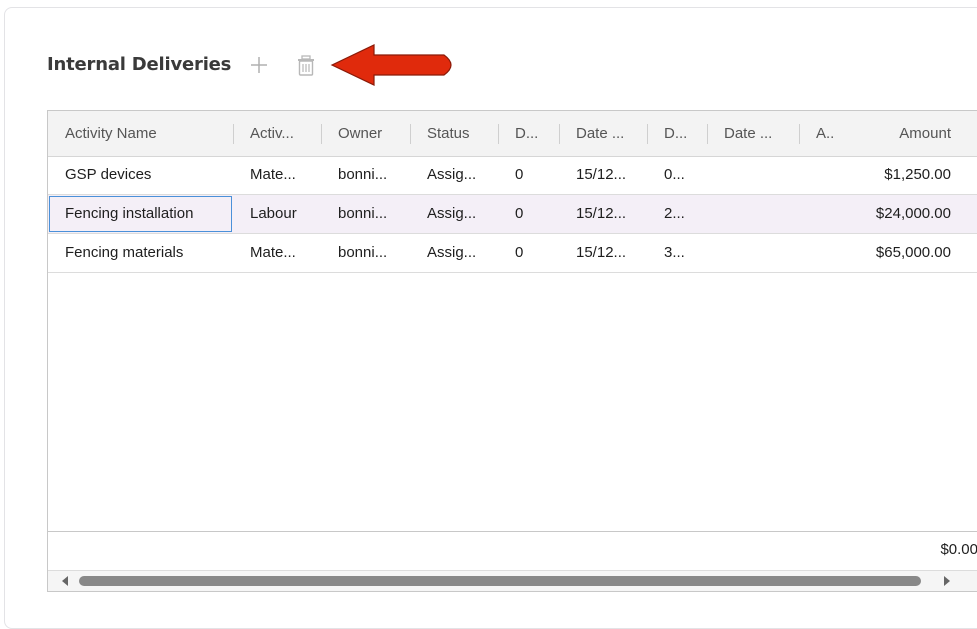  Describe the element at coordinates (907, 214) in the screenshot. I see `cell-amount: $24,000.00` at that location.